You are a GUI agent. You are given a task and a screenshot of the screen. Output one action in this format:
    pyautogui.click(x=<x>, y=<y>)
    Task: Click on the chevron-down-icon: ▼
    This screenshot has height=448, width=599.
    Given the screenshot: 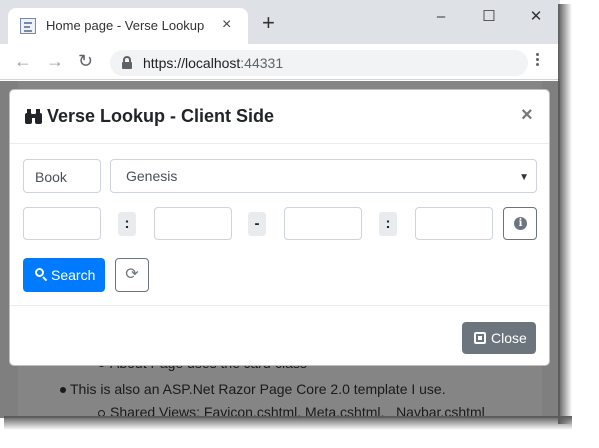 What is the action you would take?
    pyautogui.click(x=524, y=177)
    